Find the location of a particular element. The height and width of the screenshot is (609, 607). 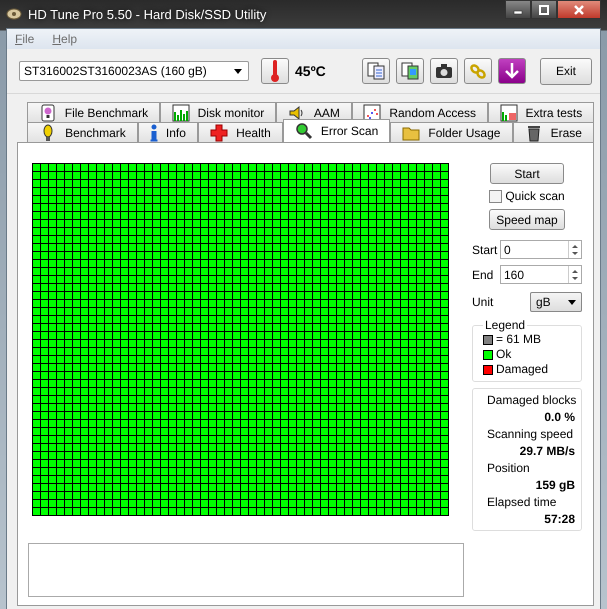

disk-icon is located at coordinates (14, 14).